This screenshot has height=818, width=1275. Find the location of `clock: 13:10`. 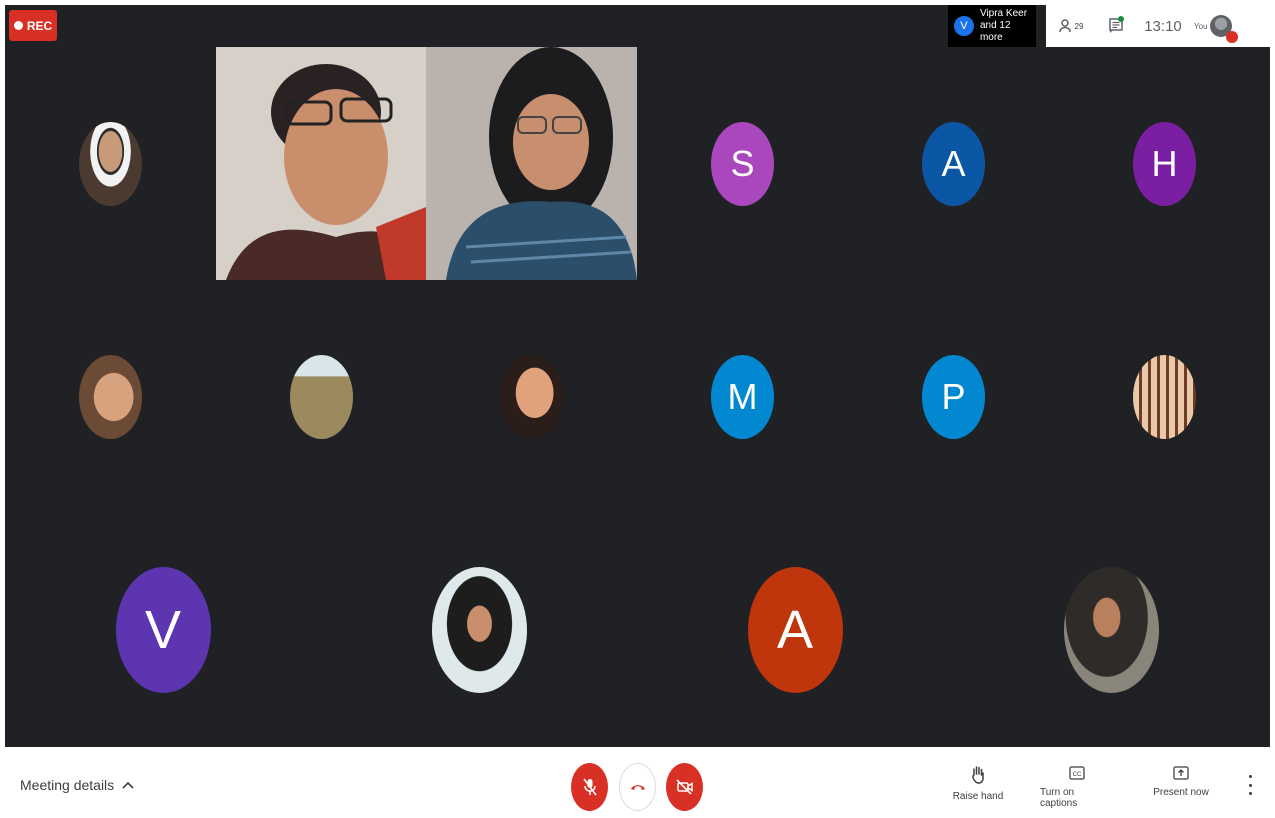

clock: 13:10 is located at coordinates (1163, 26).